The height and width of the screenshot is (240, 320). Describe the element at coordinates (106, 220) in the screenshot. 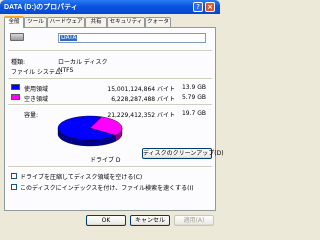

I see `ok-button: OK` at that location.